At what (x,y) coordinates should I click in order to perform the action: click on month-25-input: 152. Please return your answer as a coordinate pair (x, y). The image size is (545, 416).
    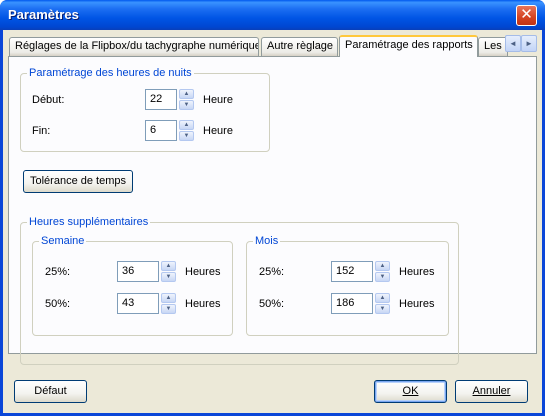
    Looking at the image, I should click on (352, 271).